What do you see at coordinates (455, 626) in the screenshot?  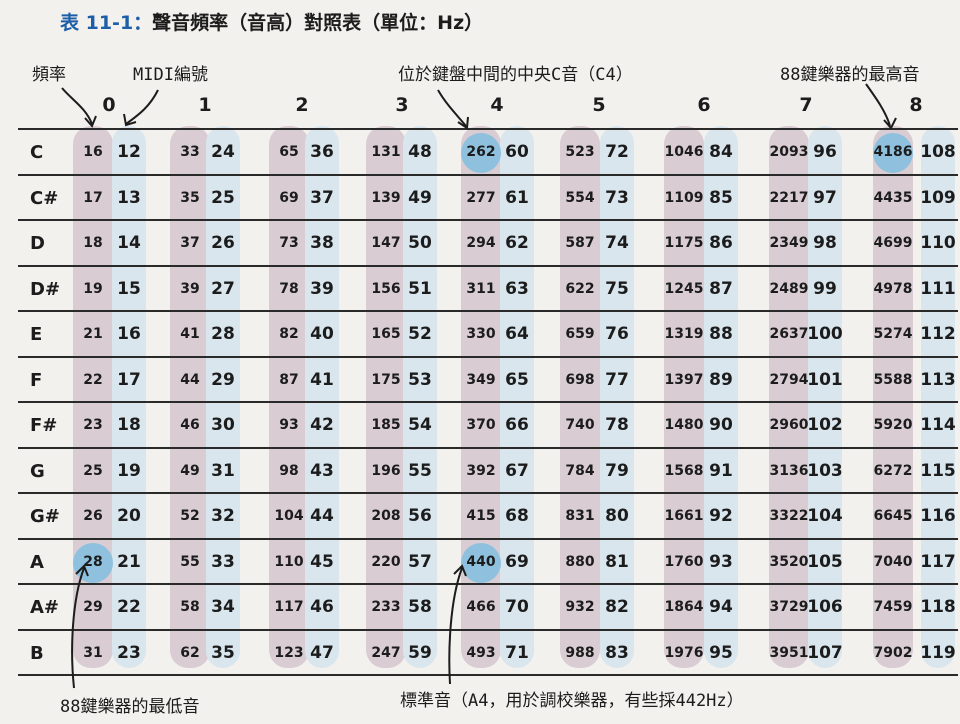 I see `standard-arrow` at bounding box center [455, 626].